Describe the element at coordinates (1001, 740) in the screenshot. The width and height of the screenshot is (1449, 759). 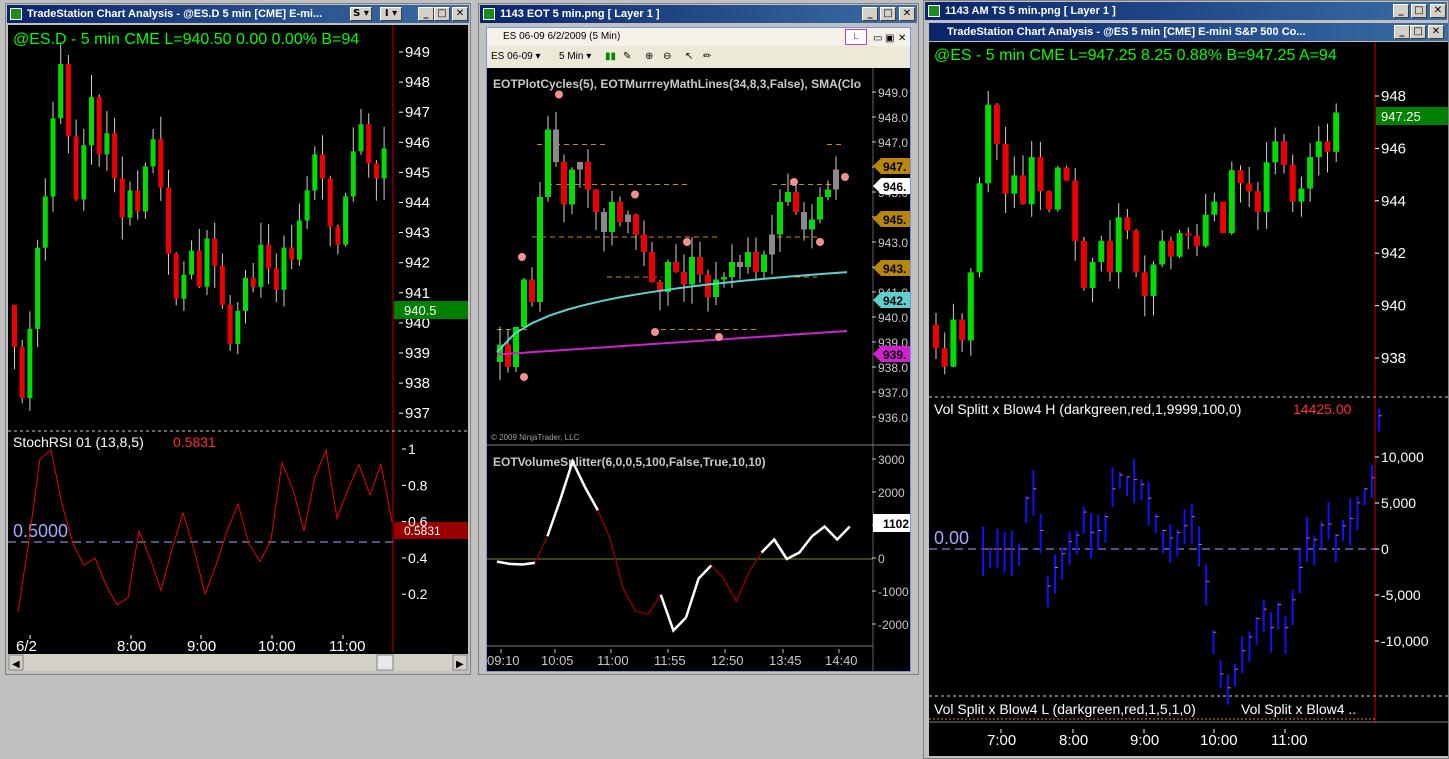
I see `time-label: 7:00` at that location.